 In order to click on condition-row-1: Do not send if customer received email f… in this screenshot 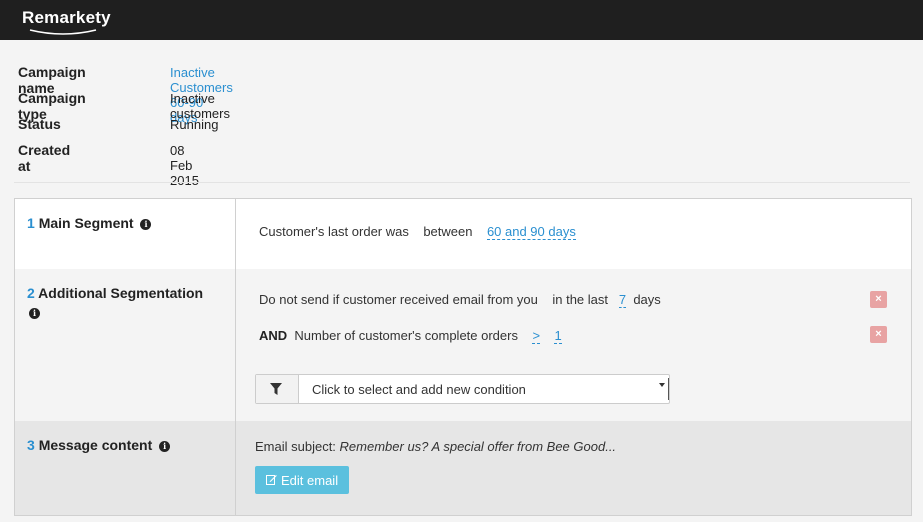, I will do `click(460, 300)`.